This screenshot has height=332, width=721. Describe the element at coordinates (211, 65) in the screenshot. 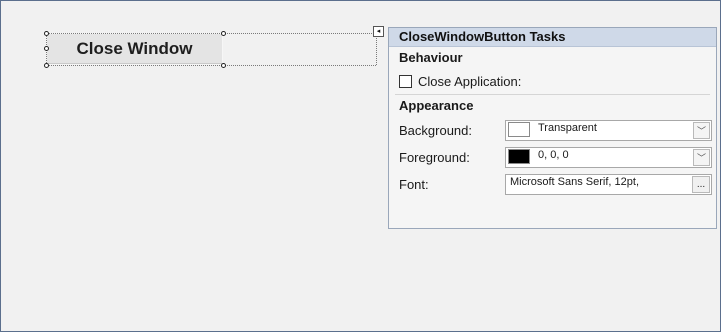

I see `selection-border-bottom` at that location.